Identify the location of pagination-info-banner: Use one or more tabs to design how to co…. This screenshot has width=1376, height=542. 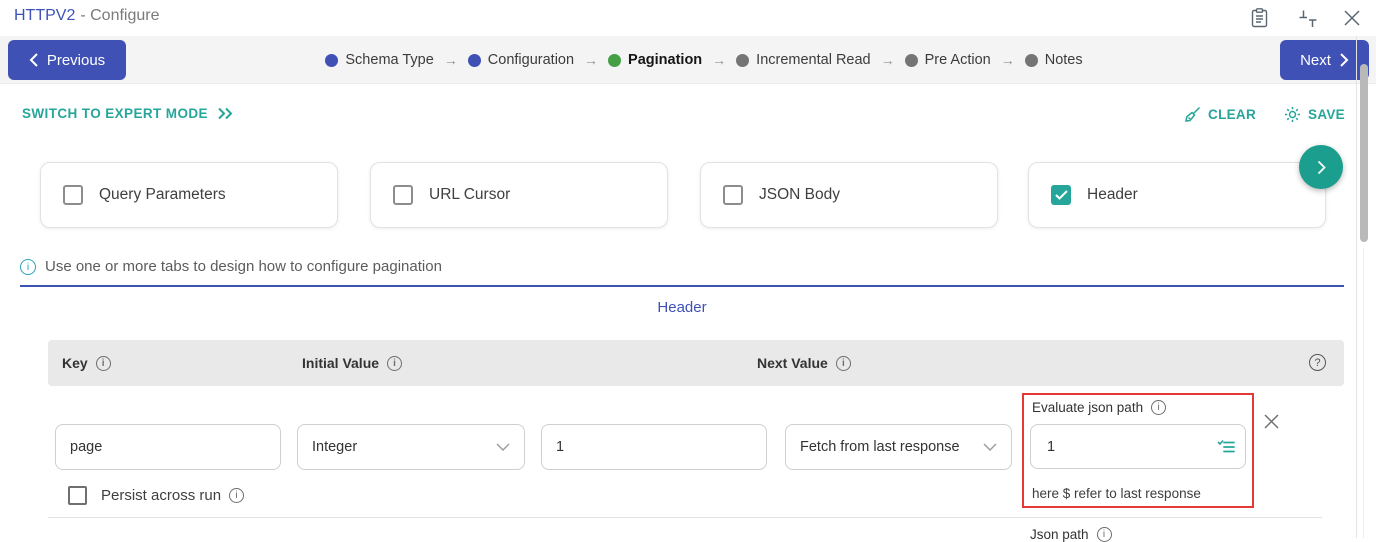
(231, 266).